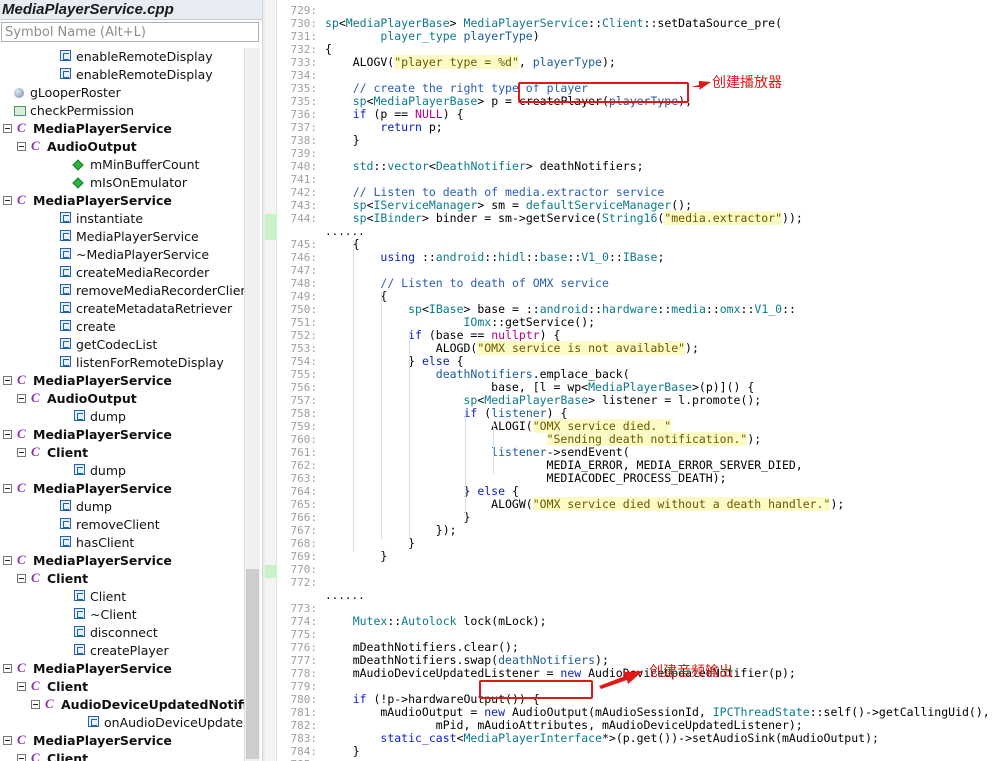  What do you see at coordinates (122, 363) in the screenshot?
I see `tree-item: listenForRemoteDisplay` at bounding box center [122, 363].